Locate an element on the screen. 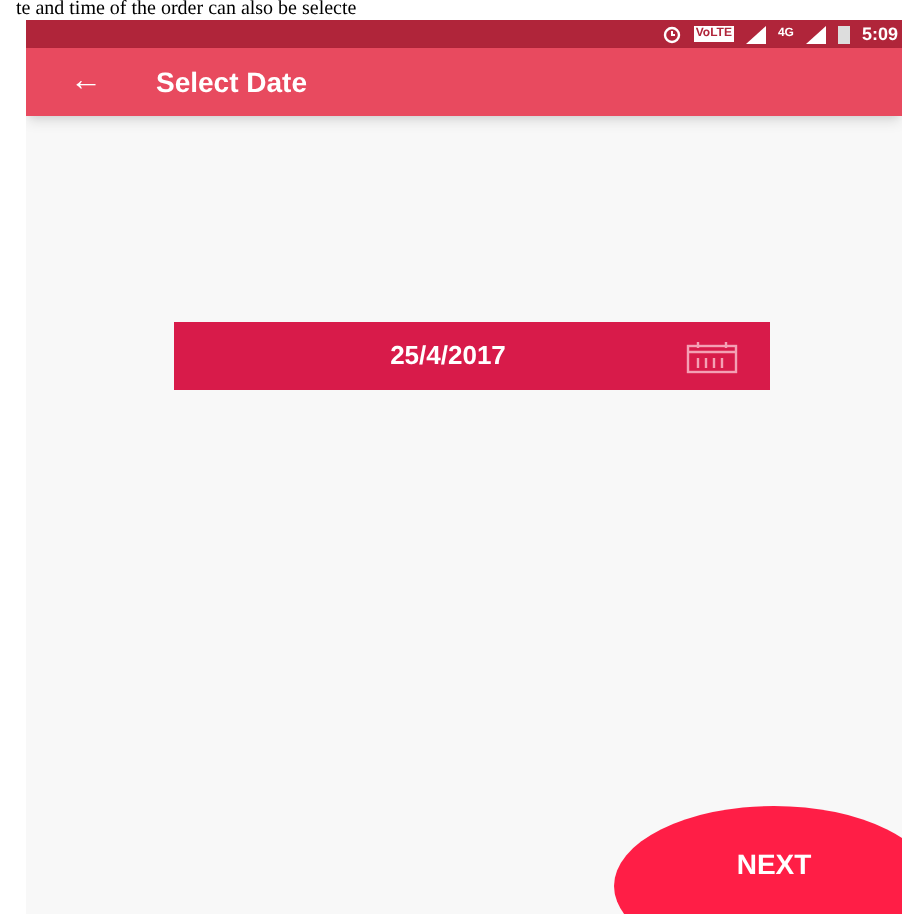  toolbar-title: Select Date is located at coordinates (231, 82).